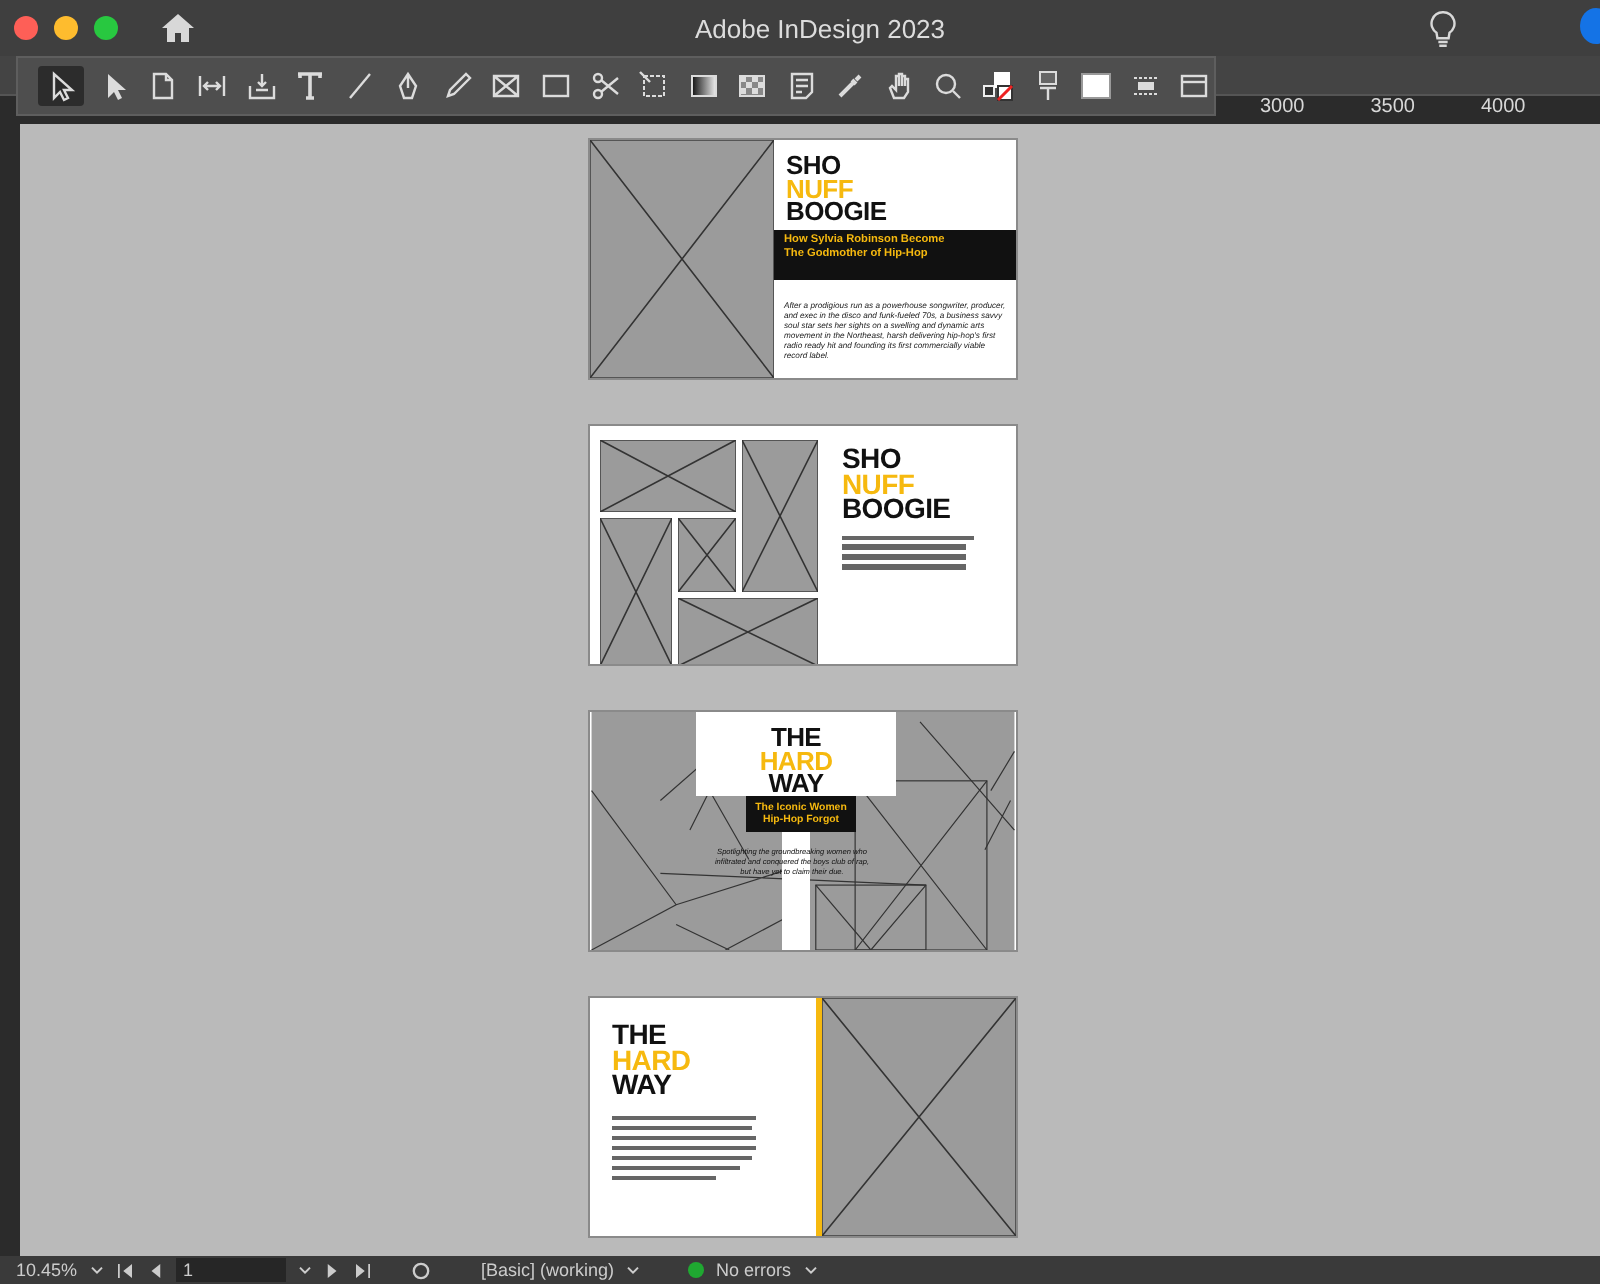  I want to click on page-field: 1, so click(230, 1270).